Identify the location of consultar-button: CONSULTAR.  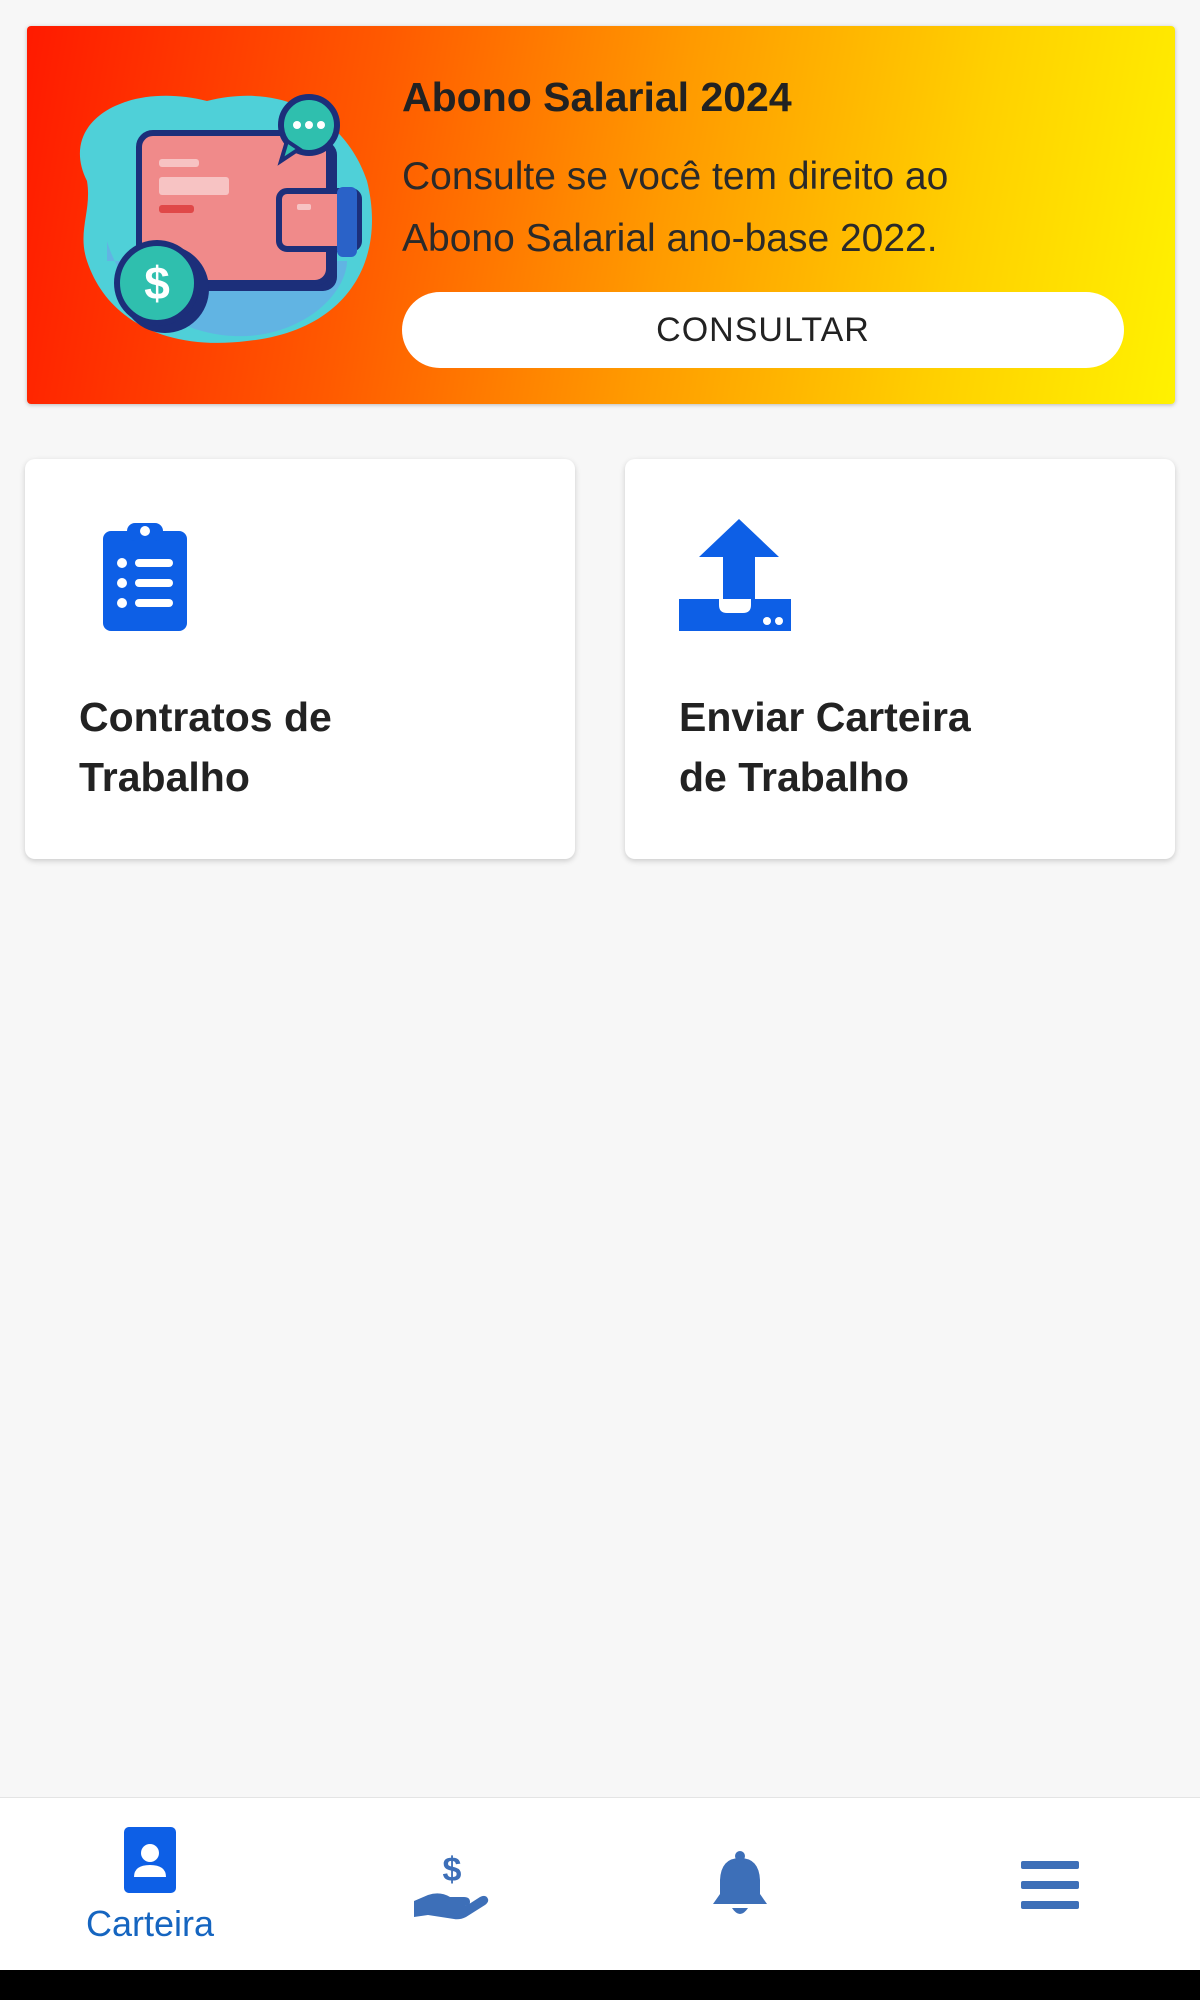
(763, 330).